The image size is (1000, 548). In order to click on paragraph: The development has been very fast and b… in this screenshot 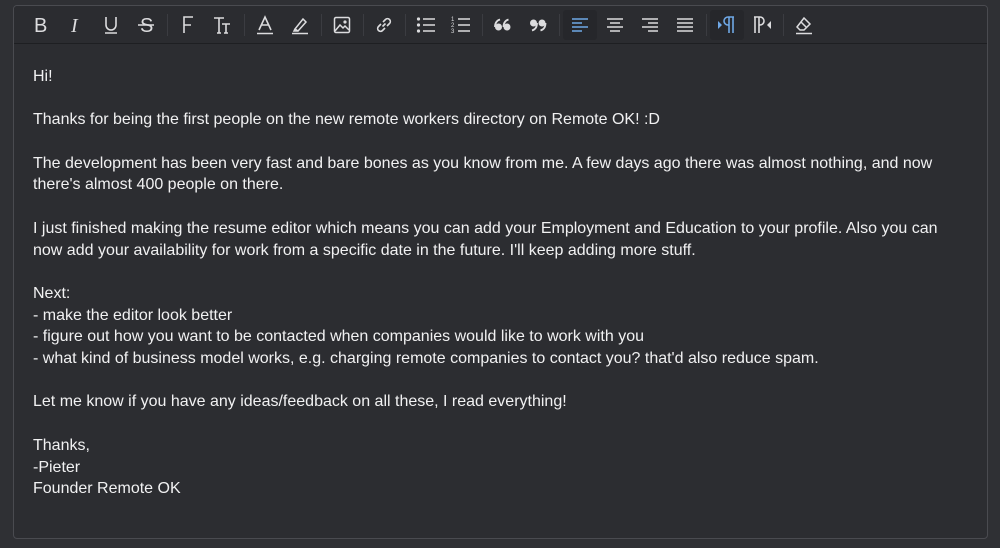, I will do `click(483, 163)`.